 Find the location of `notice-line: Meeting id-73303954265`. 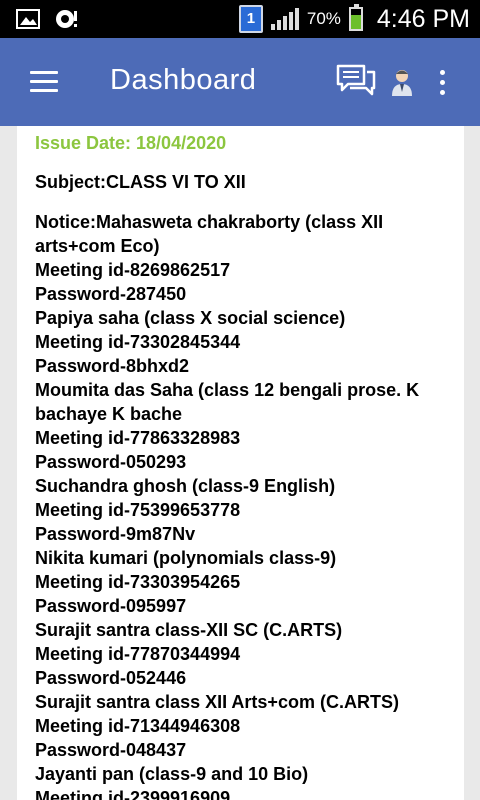

notice-line: Meeting id-73303954265 is located at coordinates (138, 582).